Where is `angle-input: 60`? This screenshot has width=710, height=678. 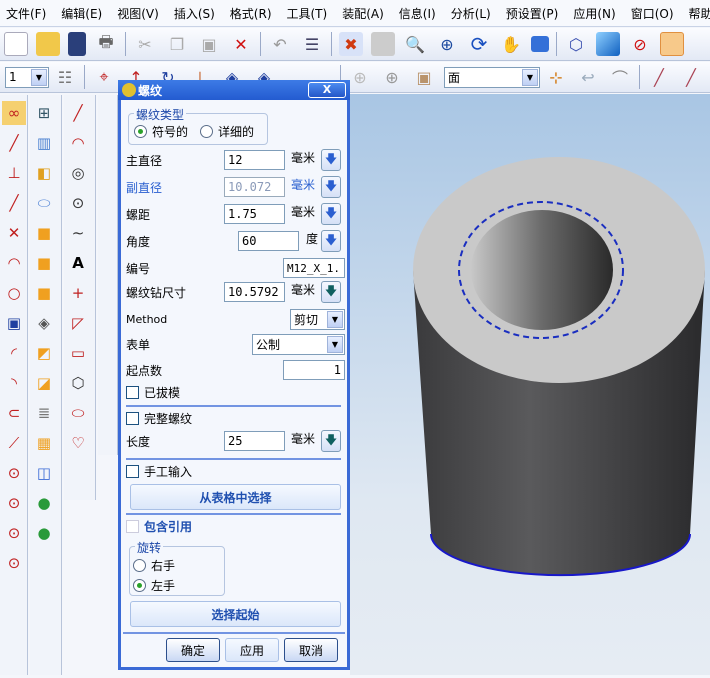 angle-input: 60 is located at coordinates (268, 241).